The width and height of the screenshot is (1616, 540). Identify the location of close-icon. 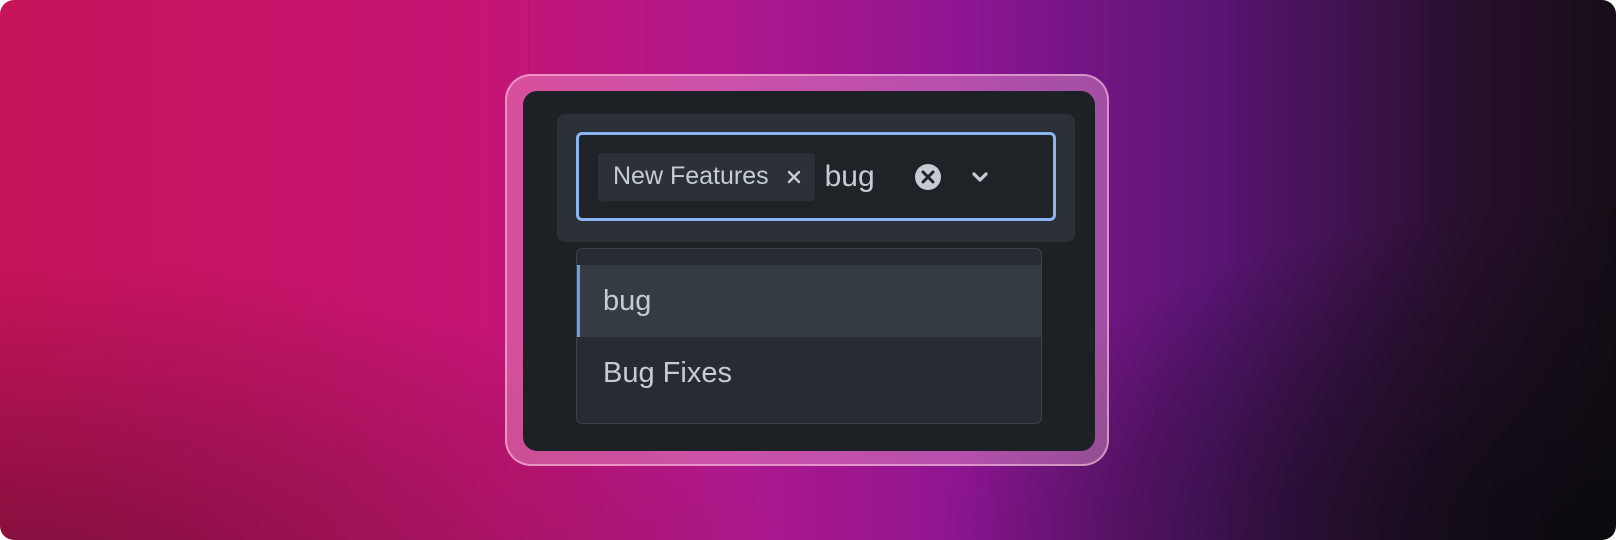
(794, 177).